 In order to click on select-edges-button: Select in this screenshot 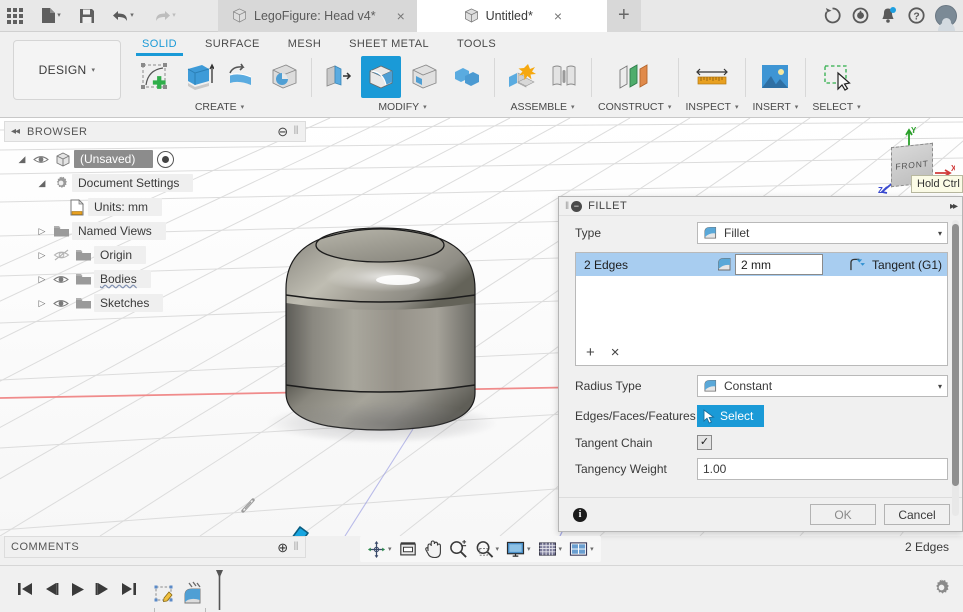, I will do `click(731, 416)`.